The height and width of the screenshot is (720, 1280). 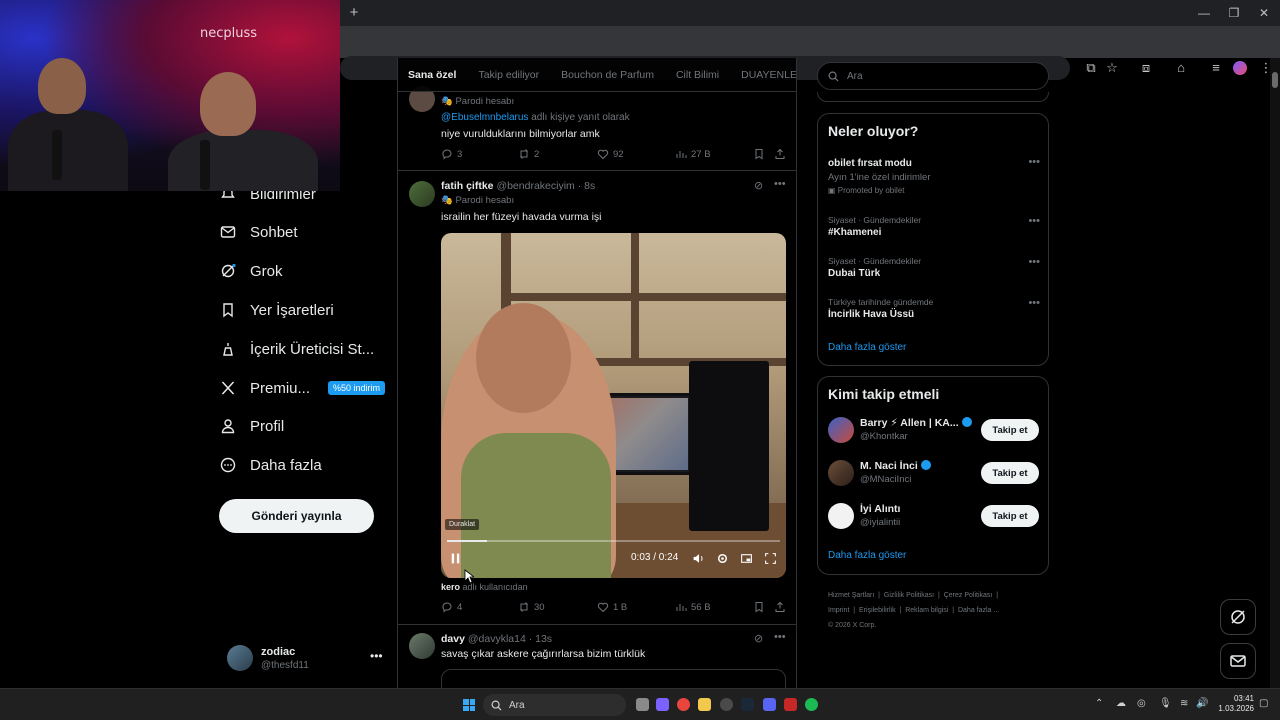 I want to click on repost-button: 2, so click(x=528, y=154).